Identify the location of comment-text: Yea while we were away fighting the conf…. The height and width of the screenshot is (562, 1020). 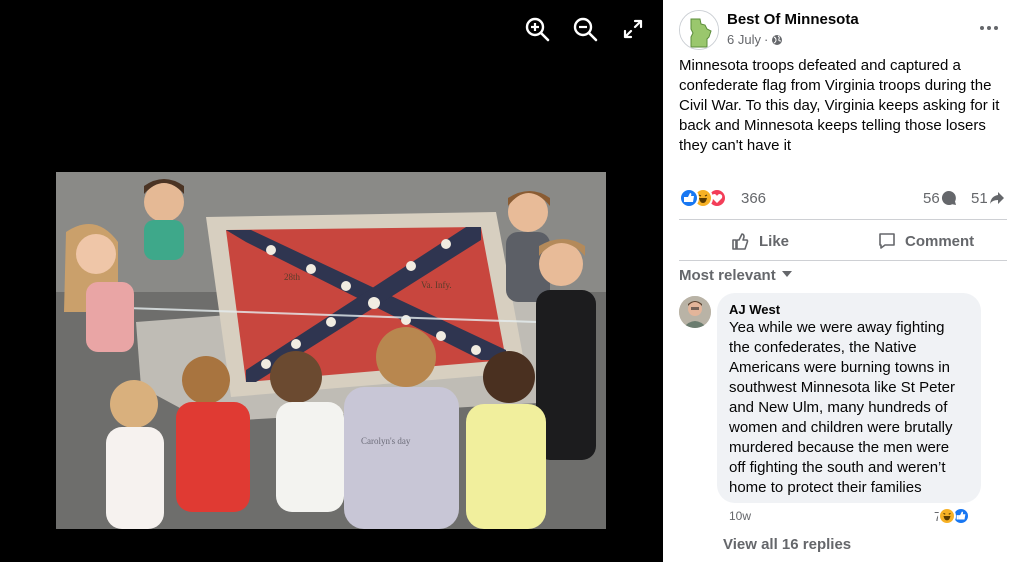
(842, 407).